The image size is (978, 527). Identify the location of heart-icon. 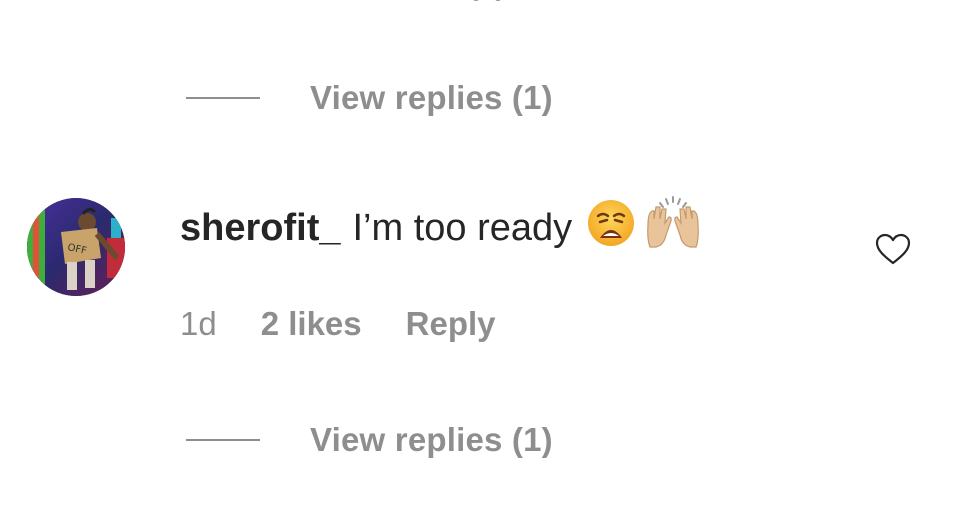
(893, 249).